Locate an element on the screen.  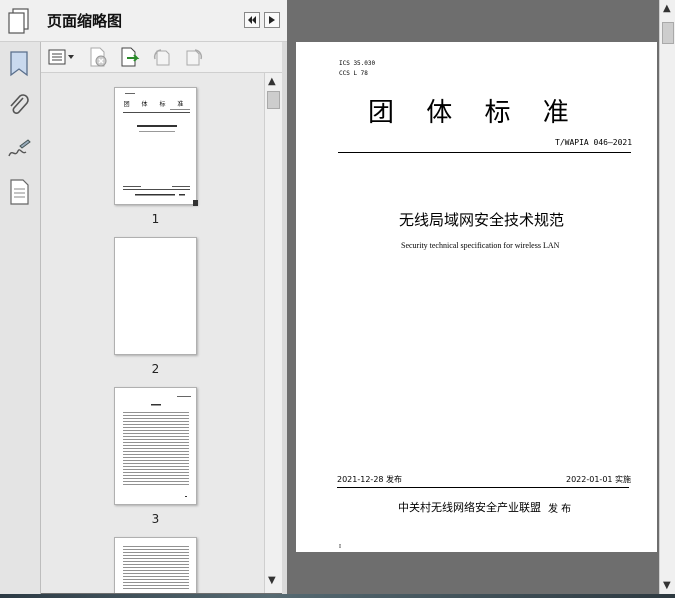
thumbnail-toolbar is located at coordinates (164, 57).